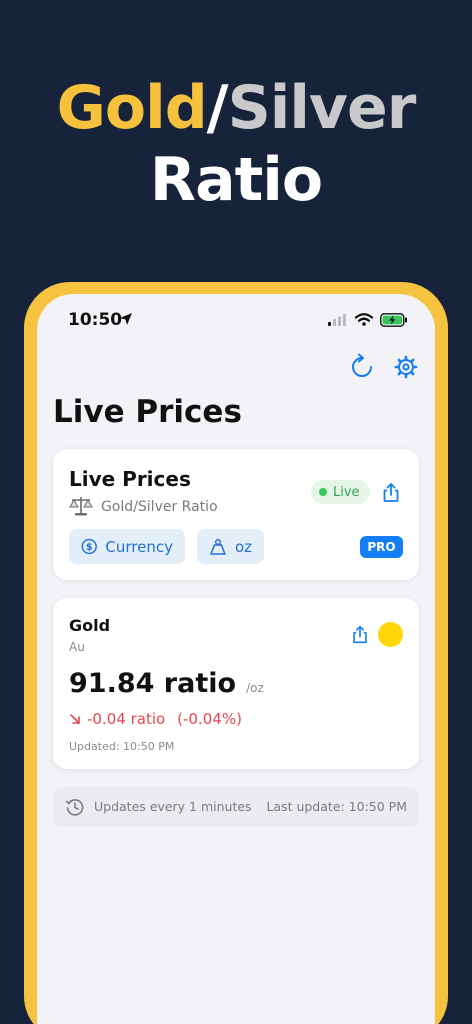  Describe the element at coordinates (126, 719) in the screenshot. I see `price-change: -0.04 ratio` at that location.